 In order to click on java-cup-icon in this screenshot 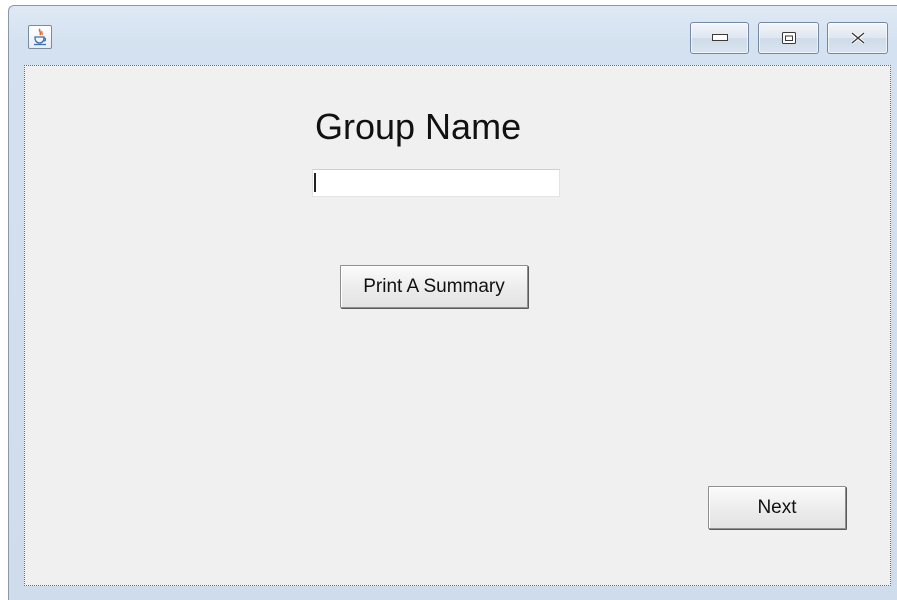, I will do `click(40, 37)`.